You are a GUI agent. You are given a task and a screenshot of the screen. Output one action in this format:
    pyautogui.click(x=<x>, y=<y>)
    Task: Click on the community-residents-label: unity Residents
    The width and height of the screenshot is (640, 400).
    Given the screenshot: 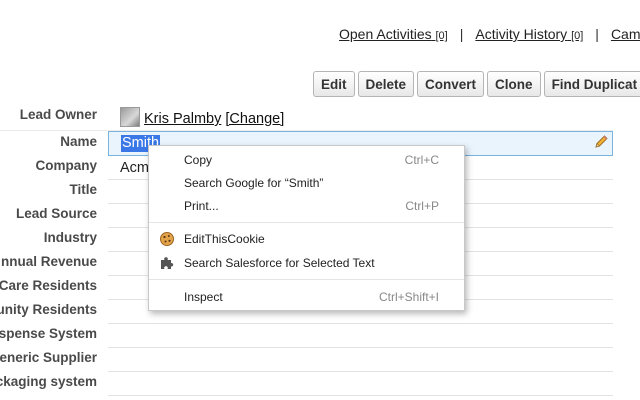 What is the action you would take?
    pyautogui.click(x=48, y=309)
    